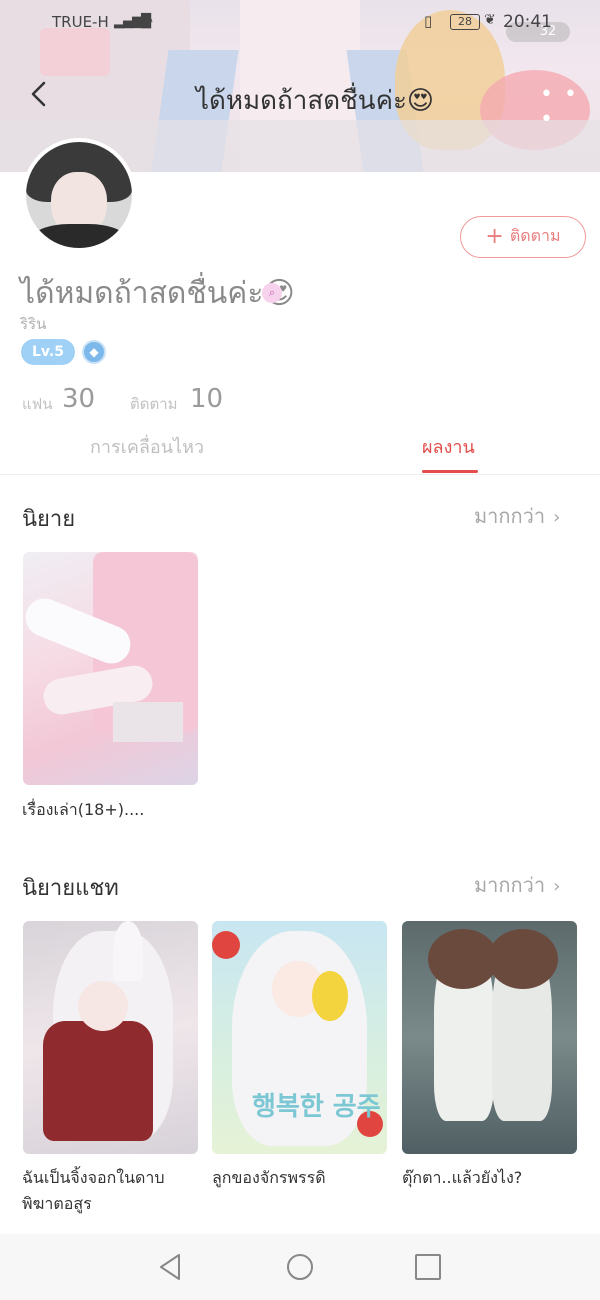 This screenshot has height=1300, width=600. What do you see at coordinates (428, 1267) in the screenshot?
I see `square-recent-icon` at bounding box center [428, 1267].